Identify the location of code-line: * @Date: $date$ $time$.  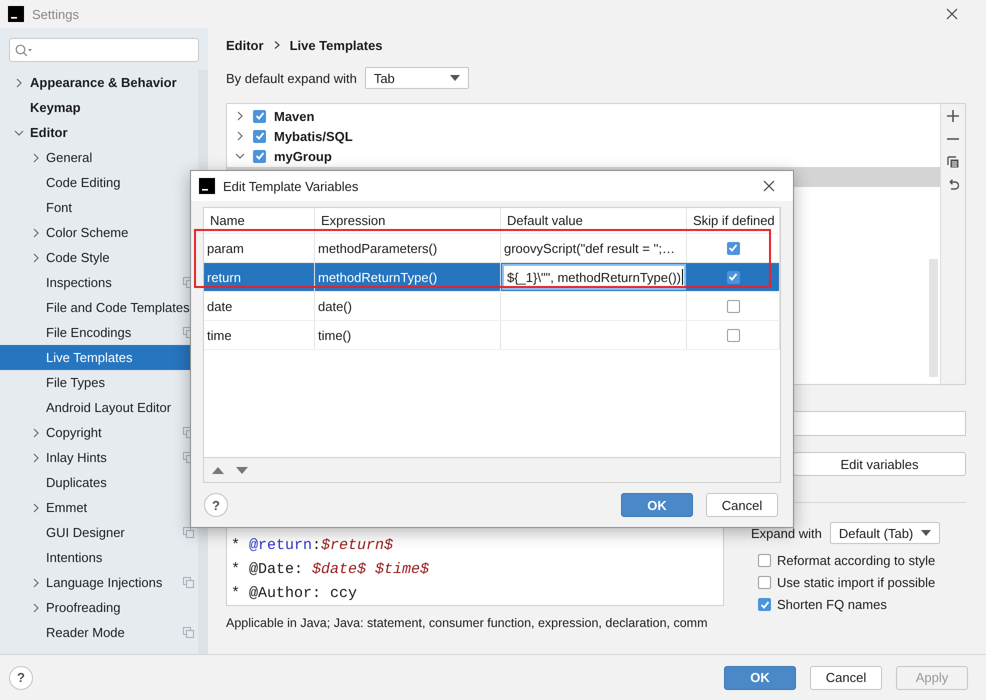
(330, 570).